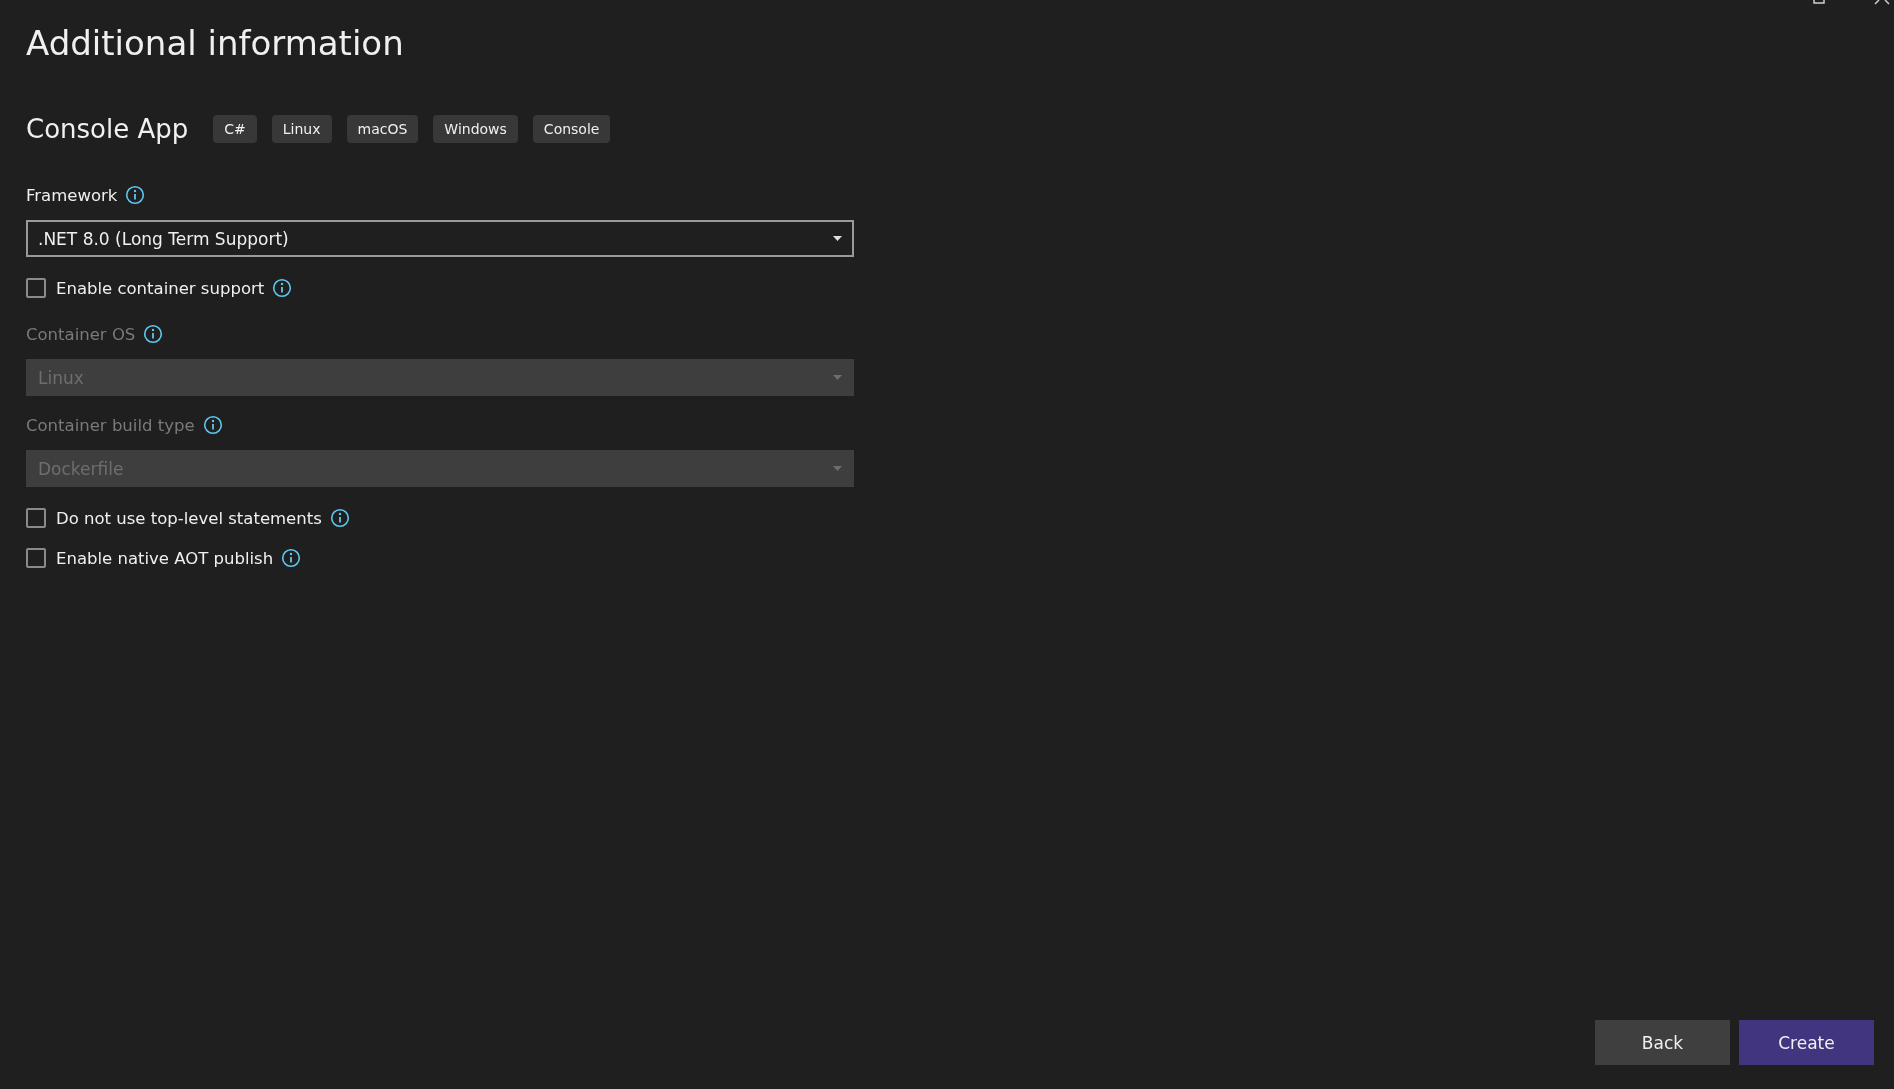 The height and width of the screenshot is (1089, 1894). What do you see at coordinates (107, 129) in the screenshot?
I see `template-name: Console App` at bounding box center [107, 129].